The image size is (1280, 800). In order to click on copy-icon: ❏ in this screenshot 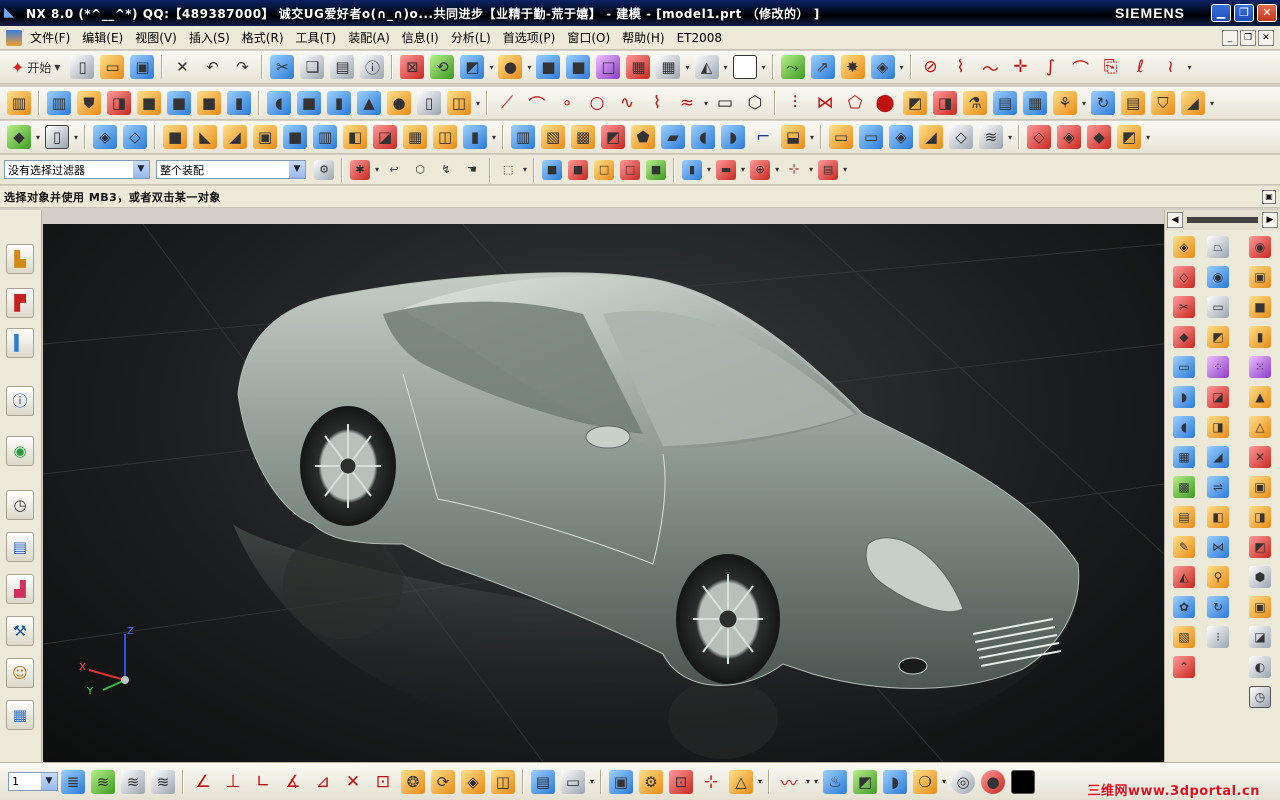, I will do `click(312, 67)`.